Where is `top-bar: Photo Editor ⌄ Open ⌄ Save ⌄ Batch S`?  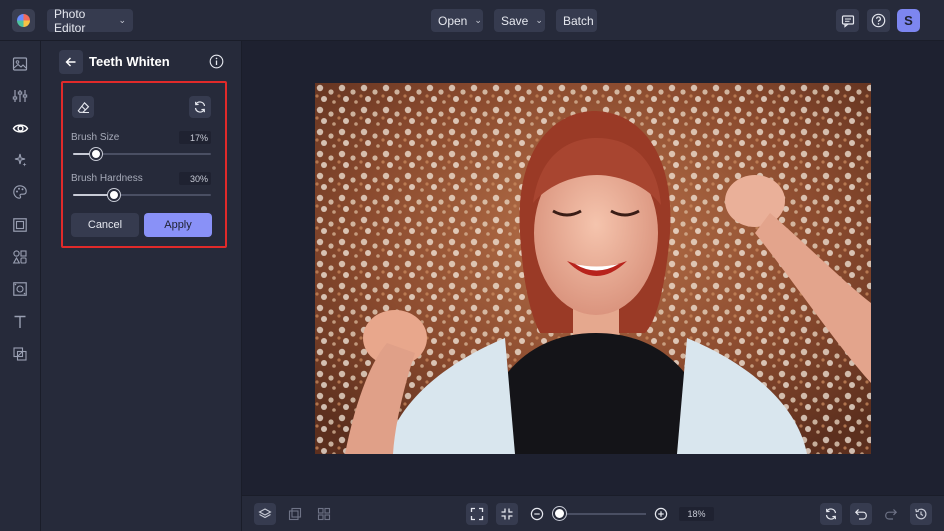 top-bar: Photo Editor ⌄ Open ⌄ Save ⌄ Batch S is located at coordinates (472, 20).